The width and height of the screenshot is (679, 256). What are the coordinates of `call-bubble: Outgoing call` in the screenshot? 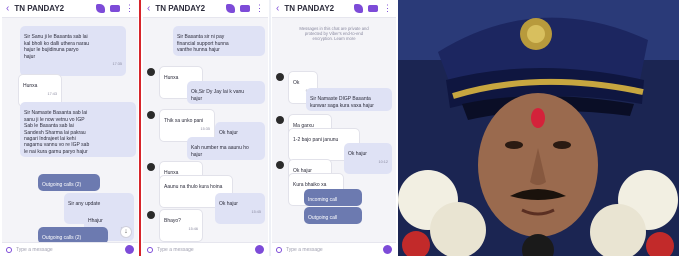 It's located at (333, 215).